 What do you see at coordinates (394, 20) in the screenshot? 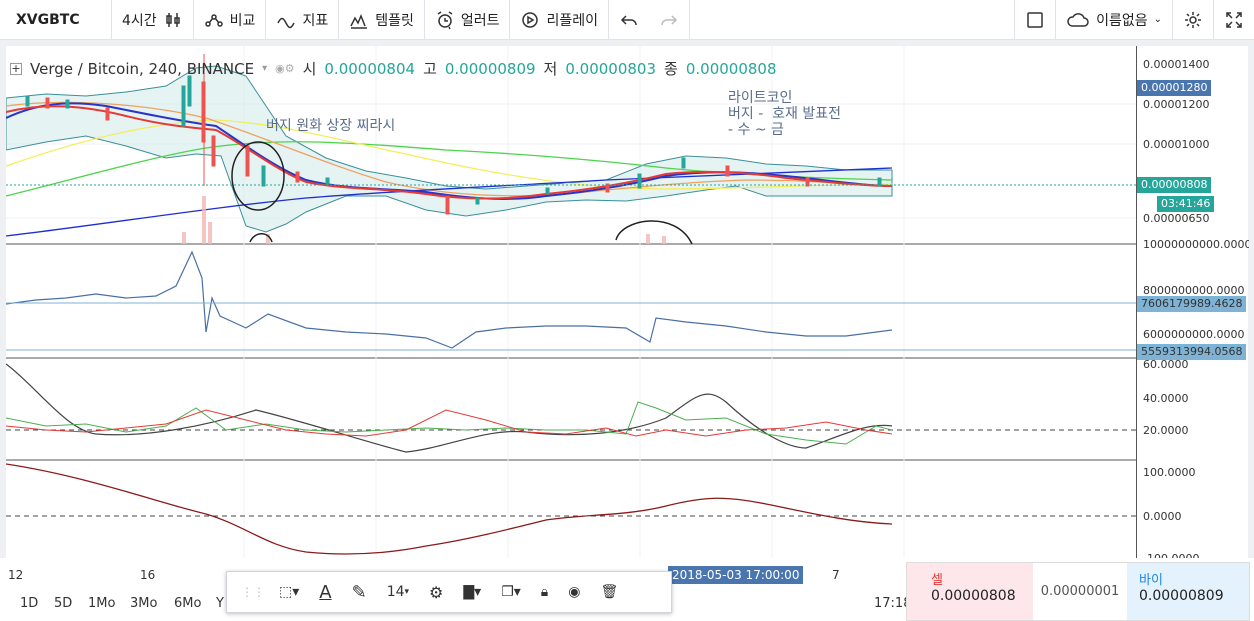
I see `templates-label: 템플릿` at bounding box center [394, 20].